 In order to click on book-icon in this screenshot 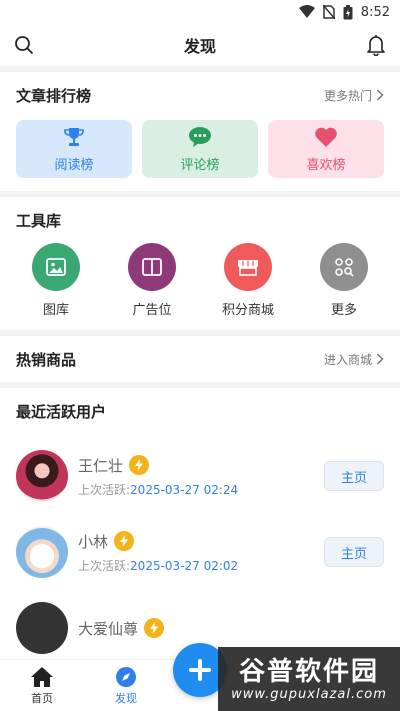, I will do `click(152, 267)`.